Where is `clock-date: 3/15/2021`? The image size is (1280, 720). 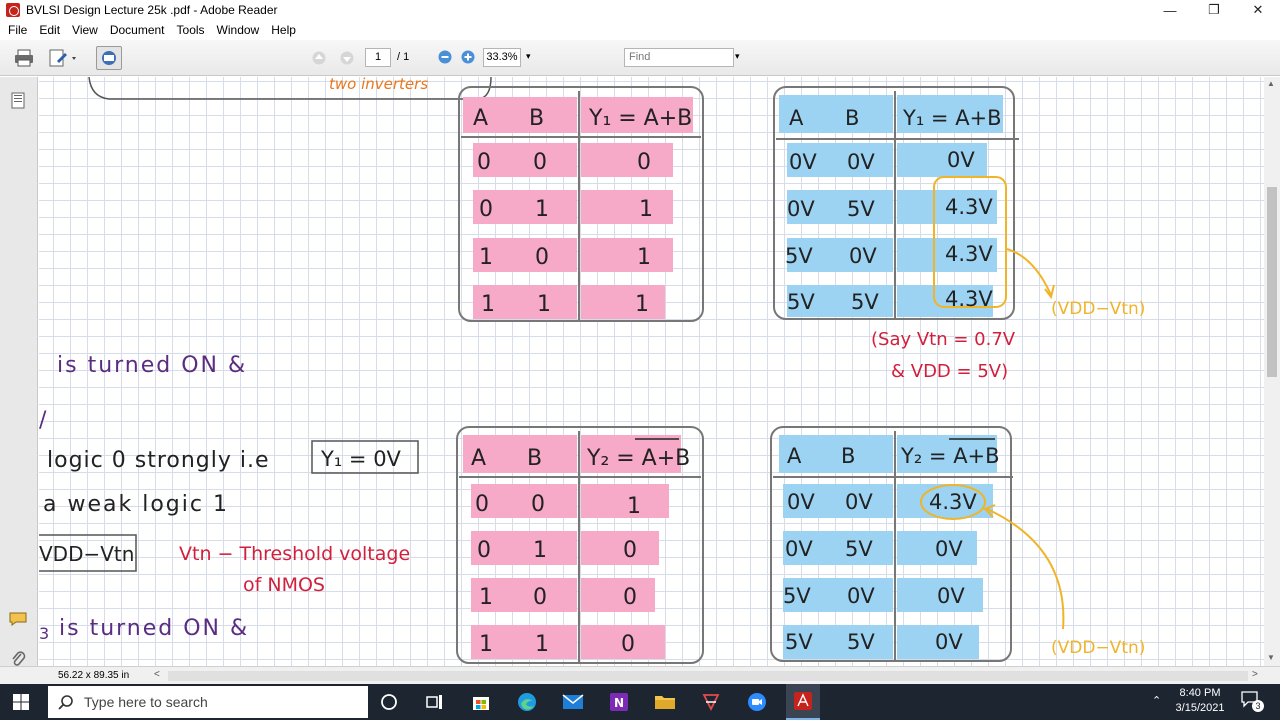 clock-date: 3/15/2021 is located at coordinates (1200, 708).